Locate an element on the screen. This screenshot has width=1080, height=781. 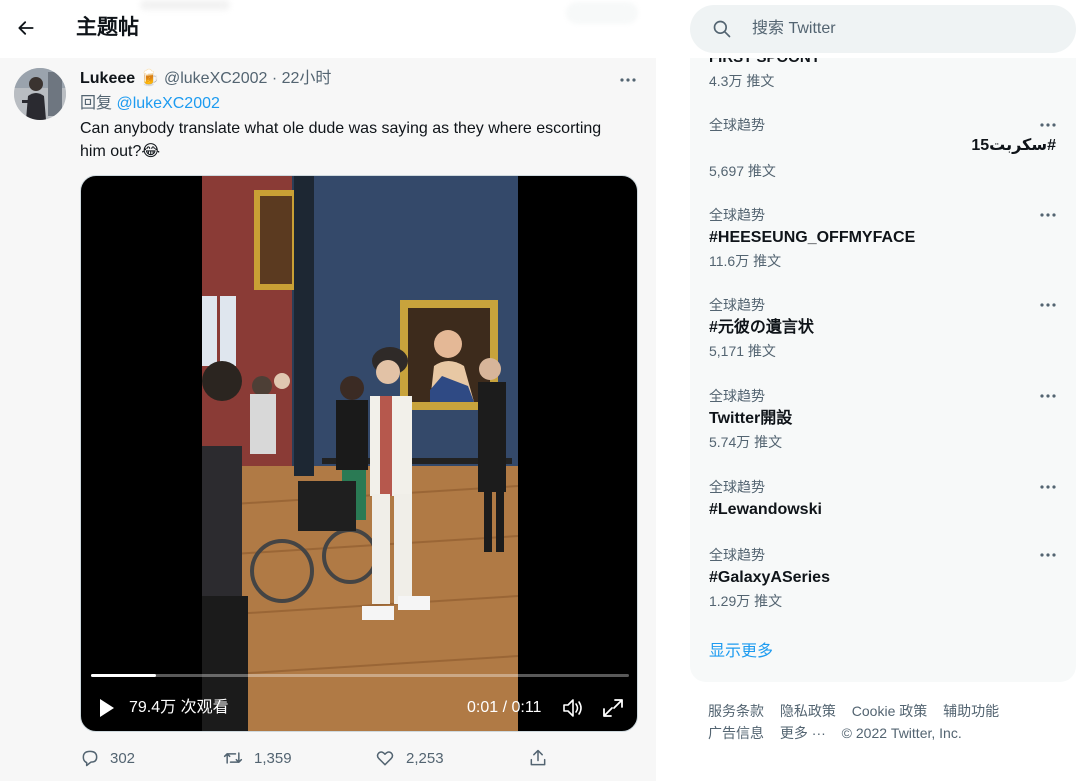
heart-icon is located at coordinates (385, 758).